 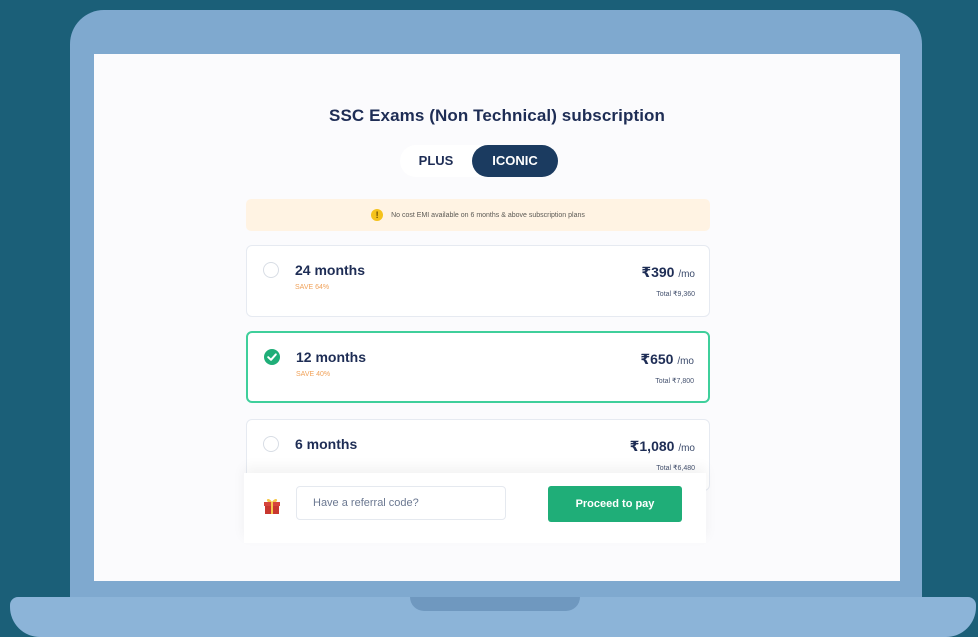 What do you see at coordinates (675, 294) in the screenshot?
I see `plan-total: Total ₹9,360` at bounding box center [675, 294].